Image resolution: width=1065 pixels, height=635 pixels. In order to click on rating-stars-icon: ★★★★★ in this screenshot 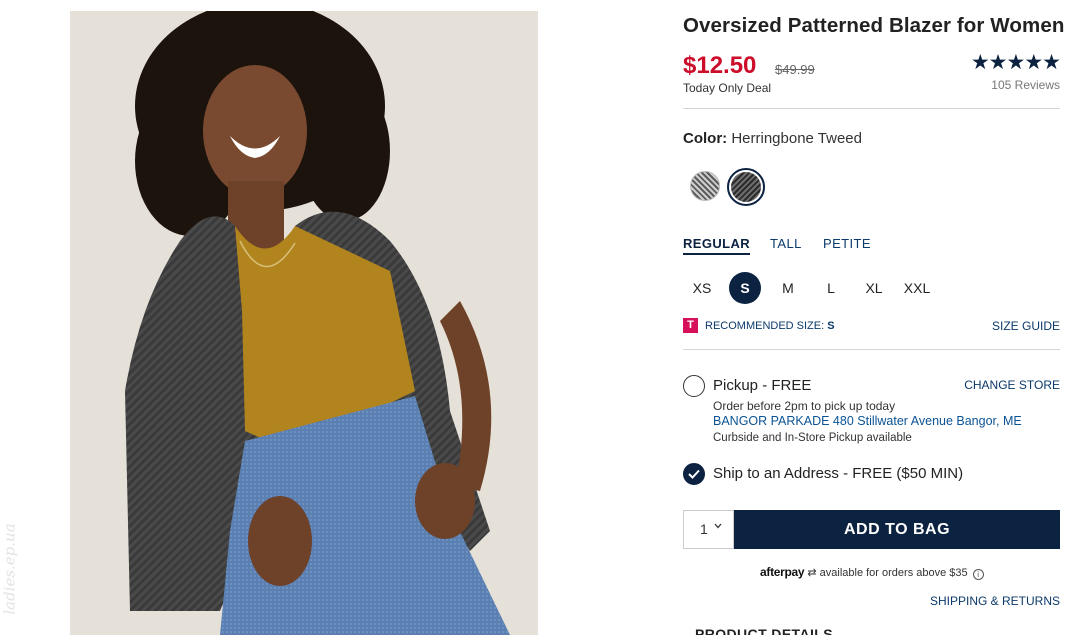, I will do `click(1016, 62)`.